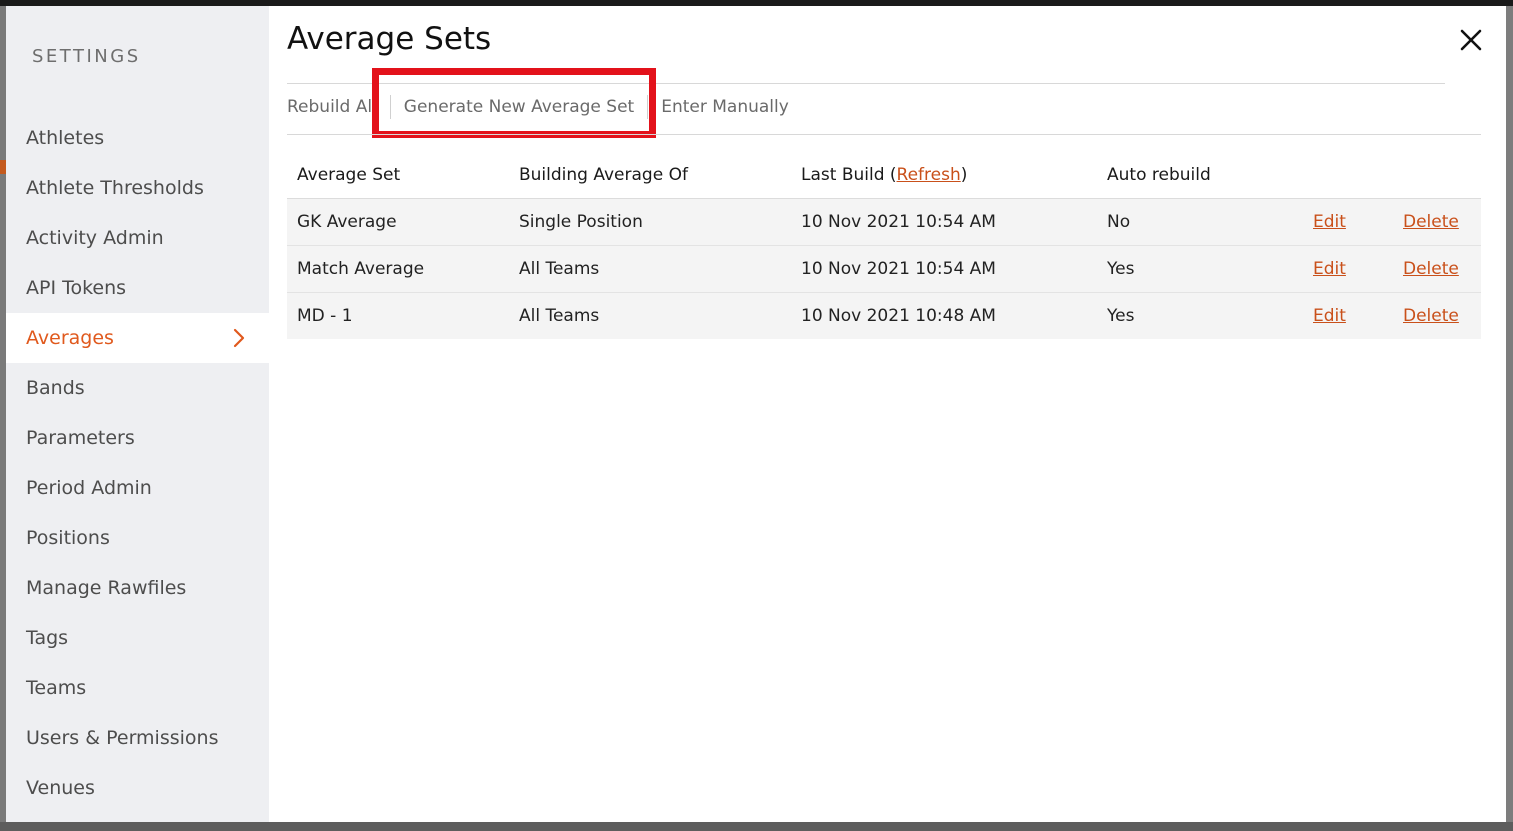 This screenshot has width=1513, height=831. Describe the element at coordinates (725, 107) in the screenshot. I see `enter-manually-button: Enter Manually` at that location.